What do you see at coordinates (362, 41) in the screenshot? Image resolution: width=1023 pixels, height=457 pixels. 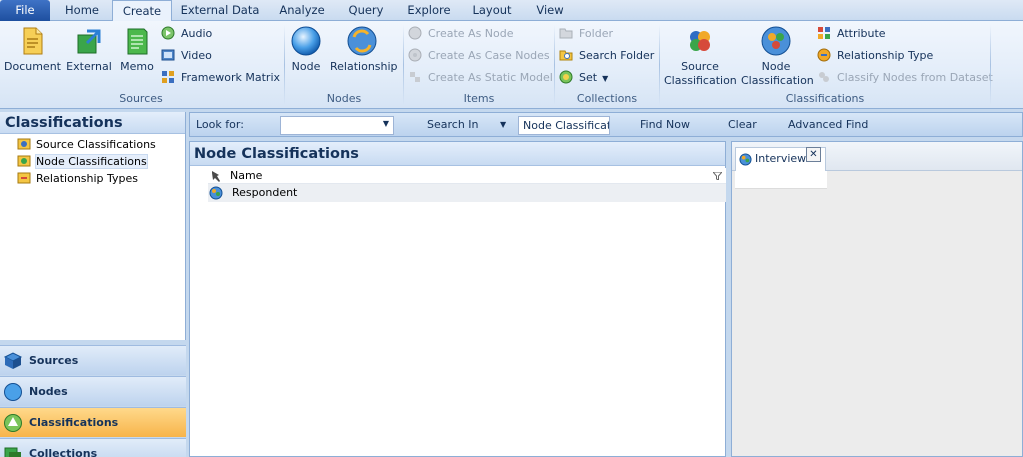 I see `relationship-icon` at bounding box center [362, 41].